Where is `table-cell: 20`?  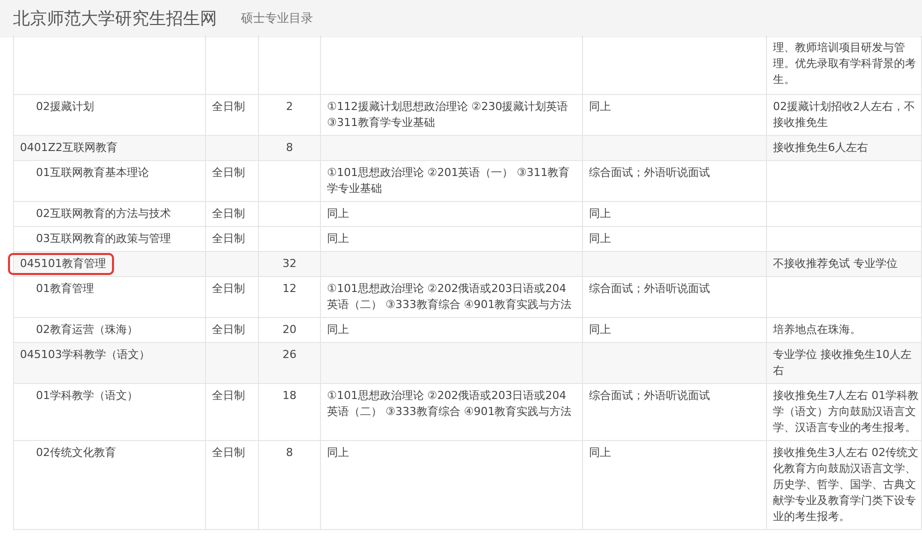 table-cell: 20 is located at coordinates (289, 330).